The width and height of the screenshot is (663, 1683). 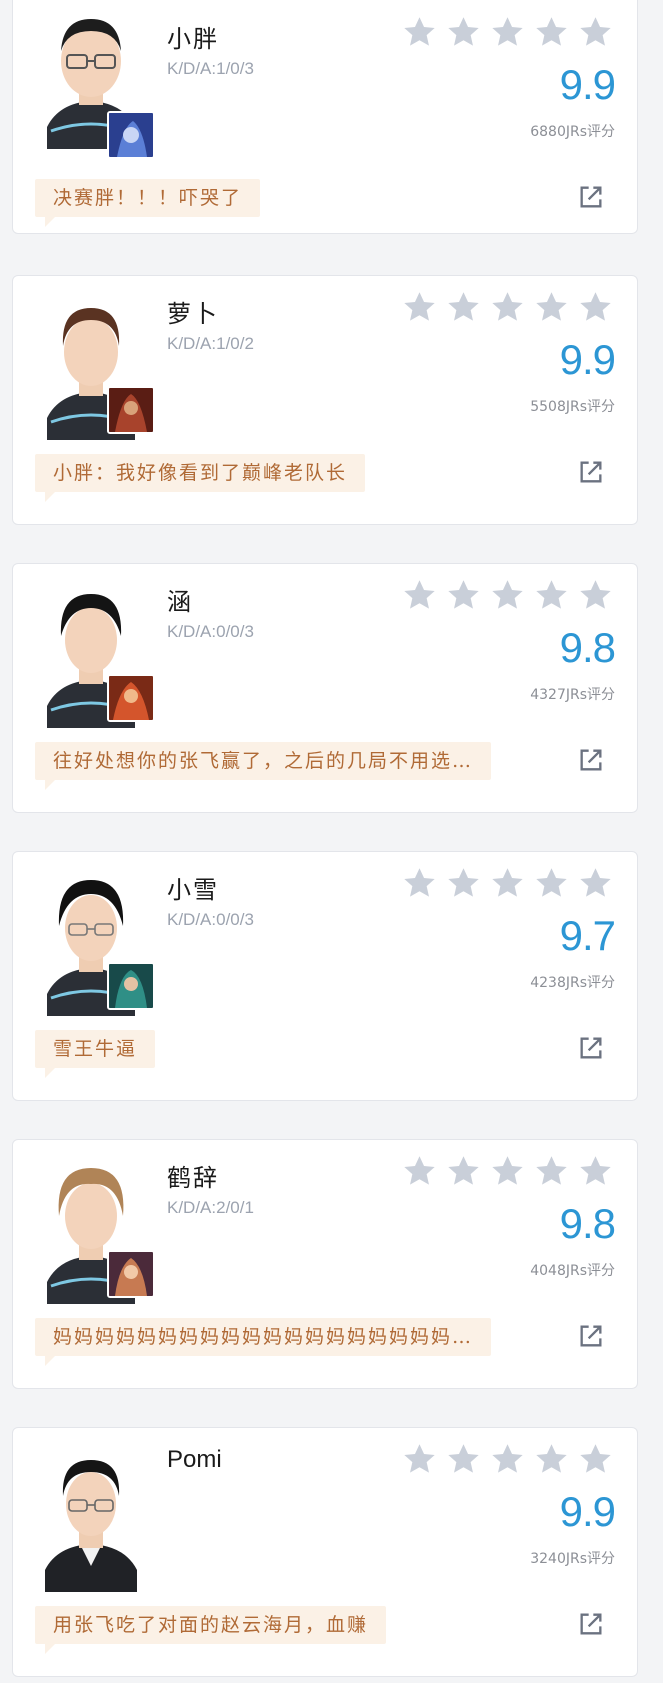 I want to click on rating-count: 3240JRs评分, so click(x=572, y=1559).